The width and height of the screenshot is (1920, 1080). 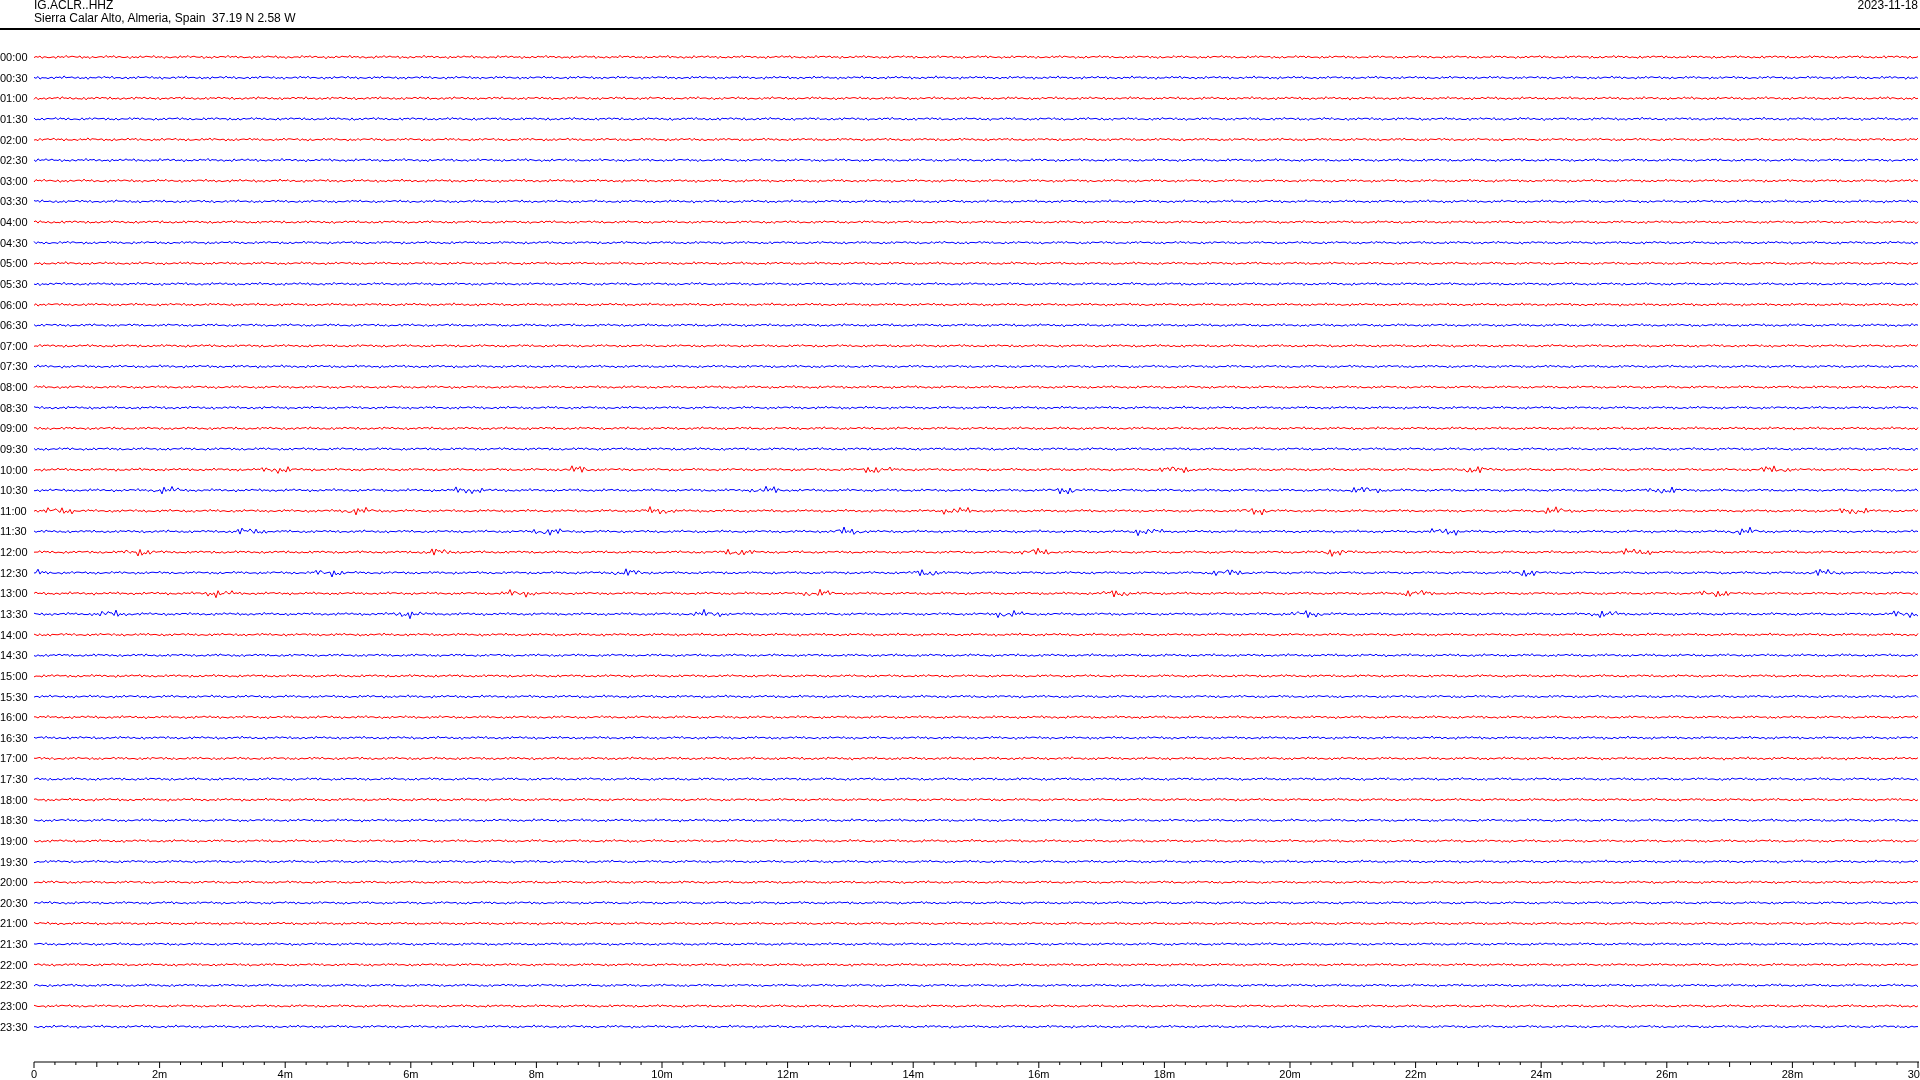 What do you see at coordinates (1887, 6) in the screenshot?
I see `date-label: 2023-11-18` at bounding box center [1887, 6].